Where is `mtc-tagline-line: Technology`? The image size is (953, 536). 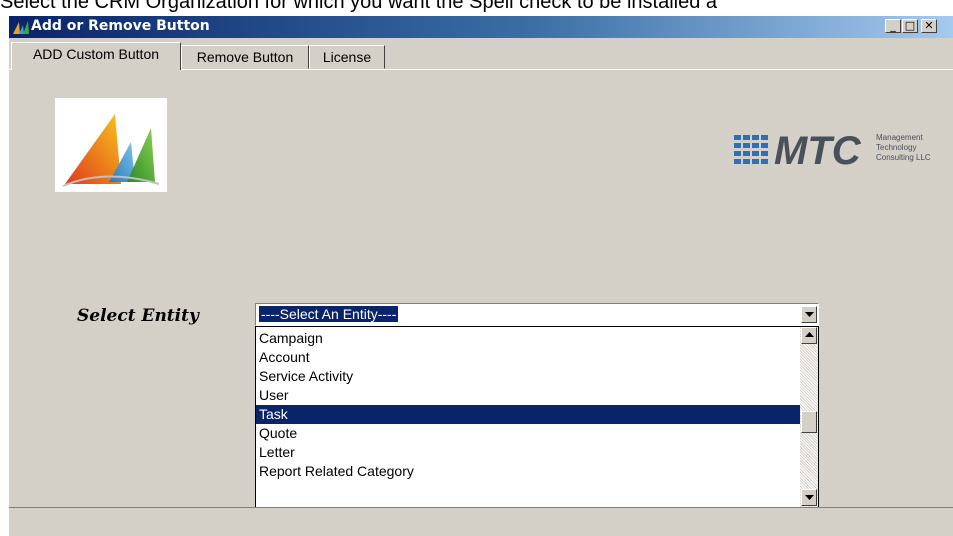
mtc-tagline-line: Technology is located at coordinates (896, 147).